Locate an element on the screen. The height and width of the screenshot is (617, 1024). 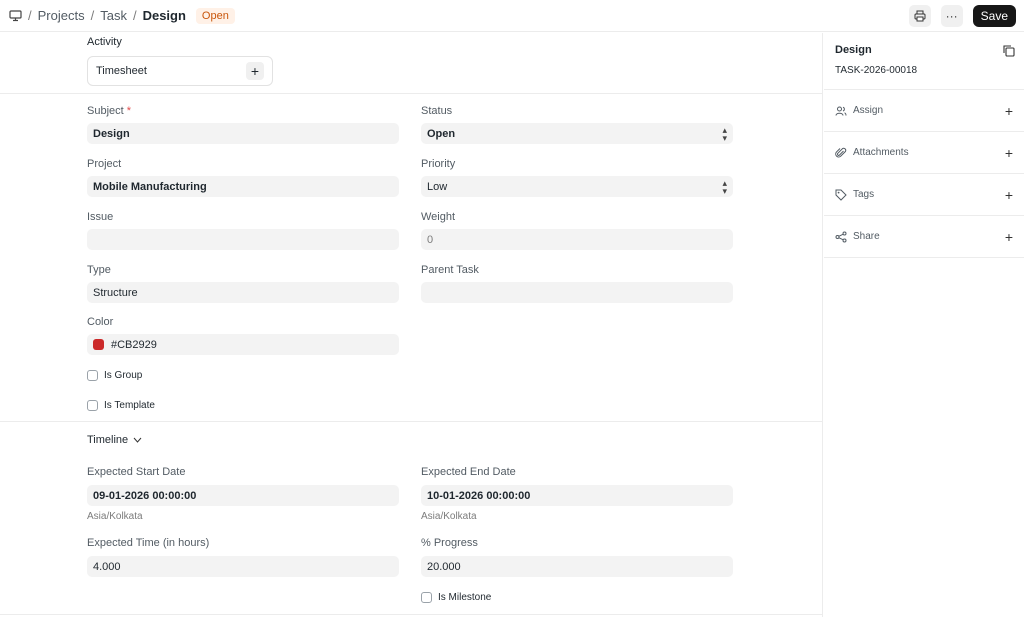
timesheet-label: Timesheet is located at coordinates (121, 71).